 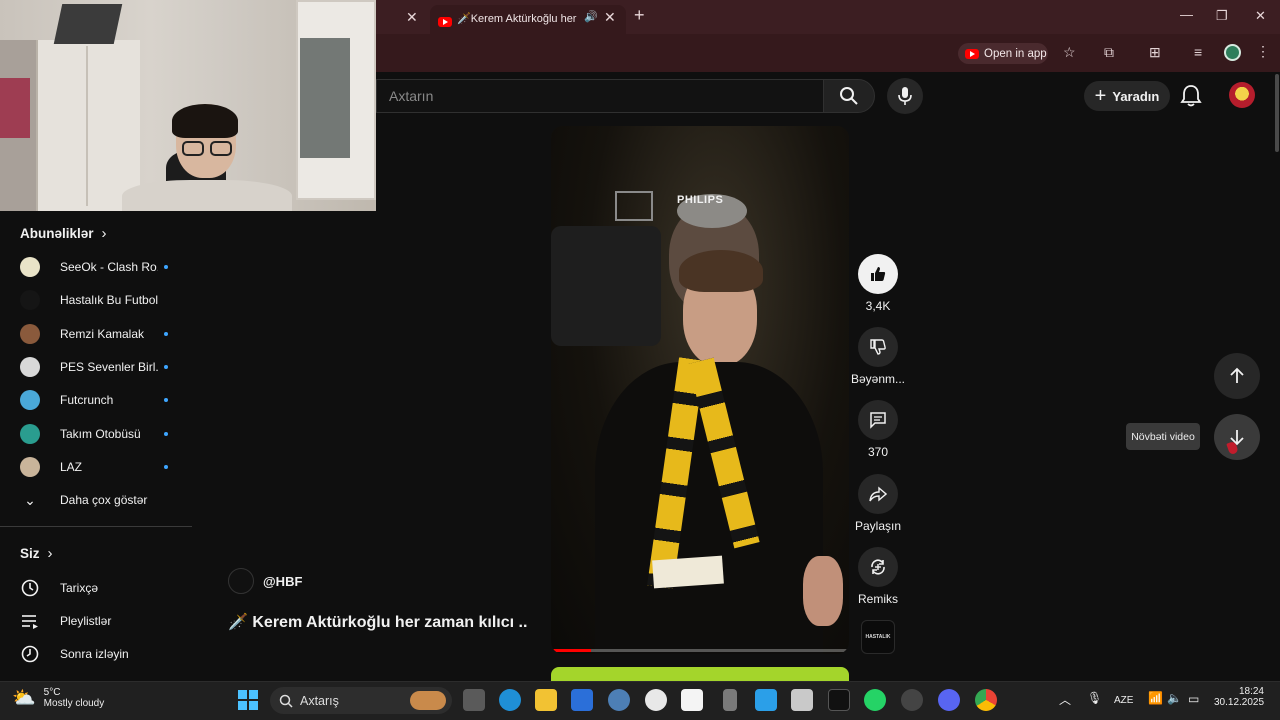 I want to click on clock-app-icon, so click(x=656, y=700).